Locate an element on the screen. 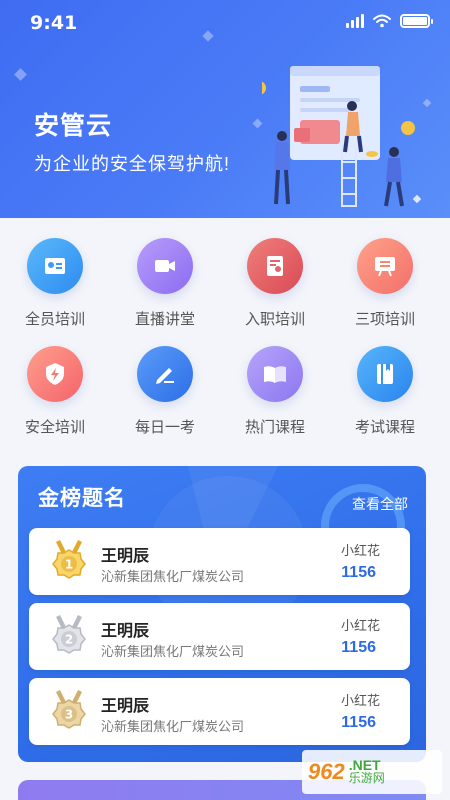 This screenshot has height=800, width=450. site-watermark: 962 .NET 乐游网 is located at coordinates (372, 772).